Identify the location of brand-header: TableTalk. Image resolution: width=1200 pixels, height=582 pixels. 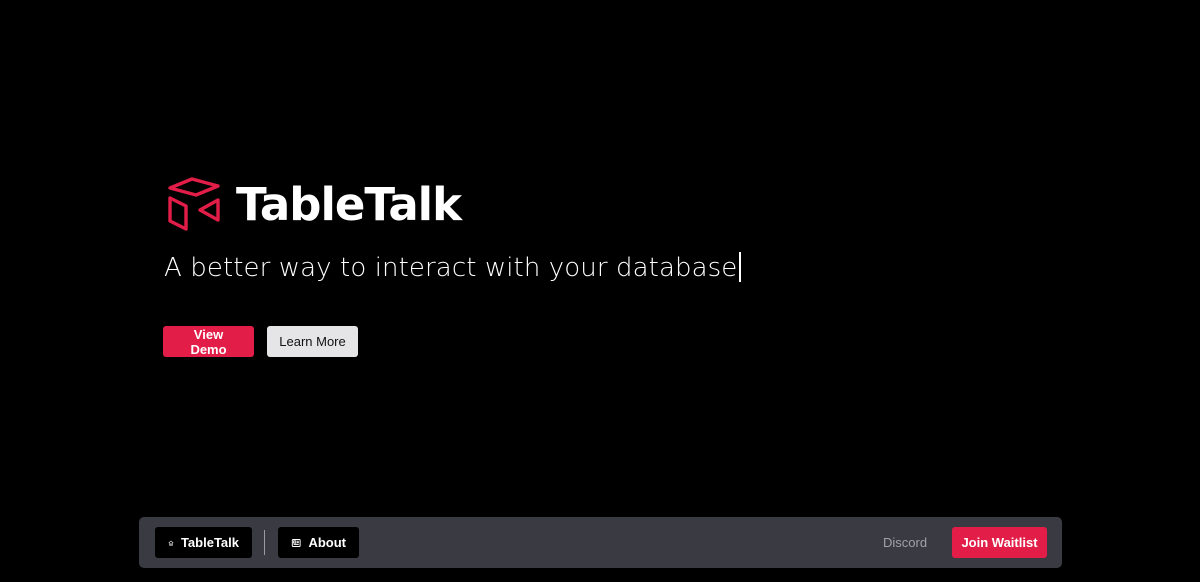
(314, 204).